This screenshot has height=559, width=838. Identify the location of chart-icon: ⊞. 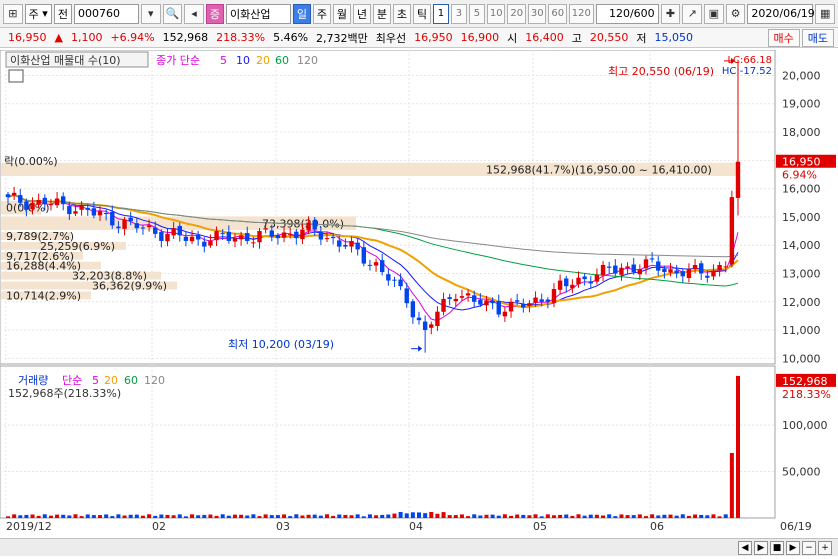
(13, 13).